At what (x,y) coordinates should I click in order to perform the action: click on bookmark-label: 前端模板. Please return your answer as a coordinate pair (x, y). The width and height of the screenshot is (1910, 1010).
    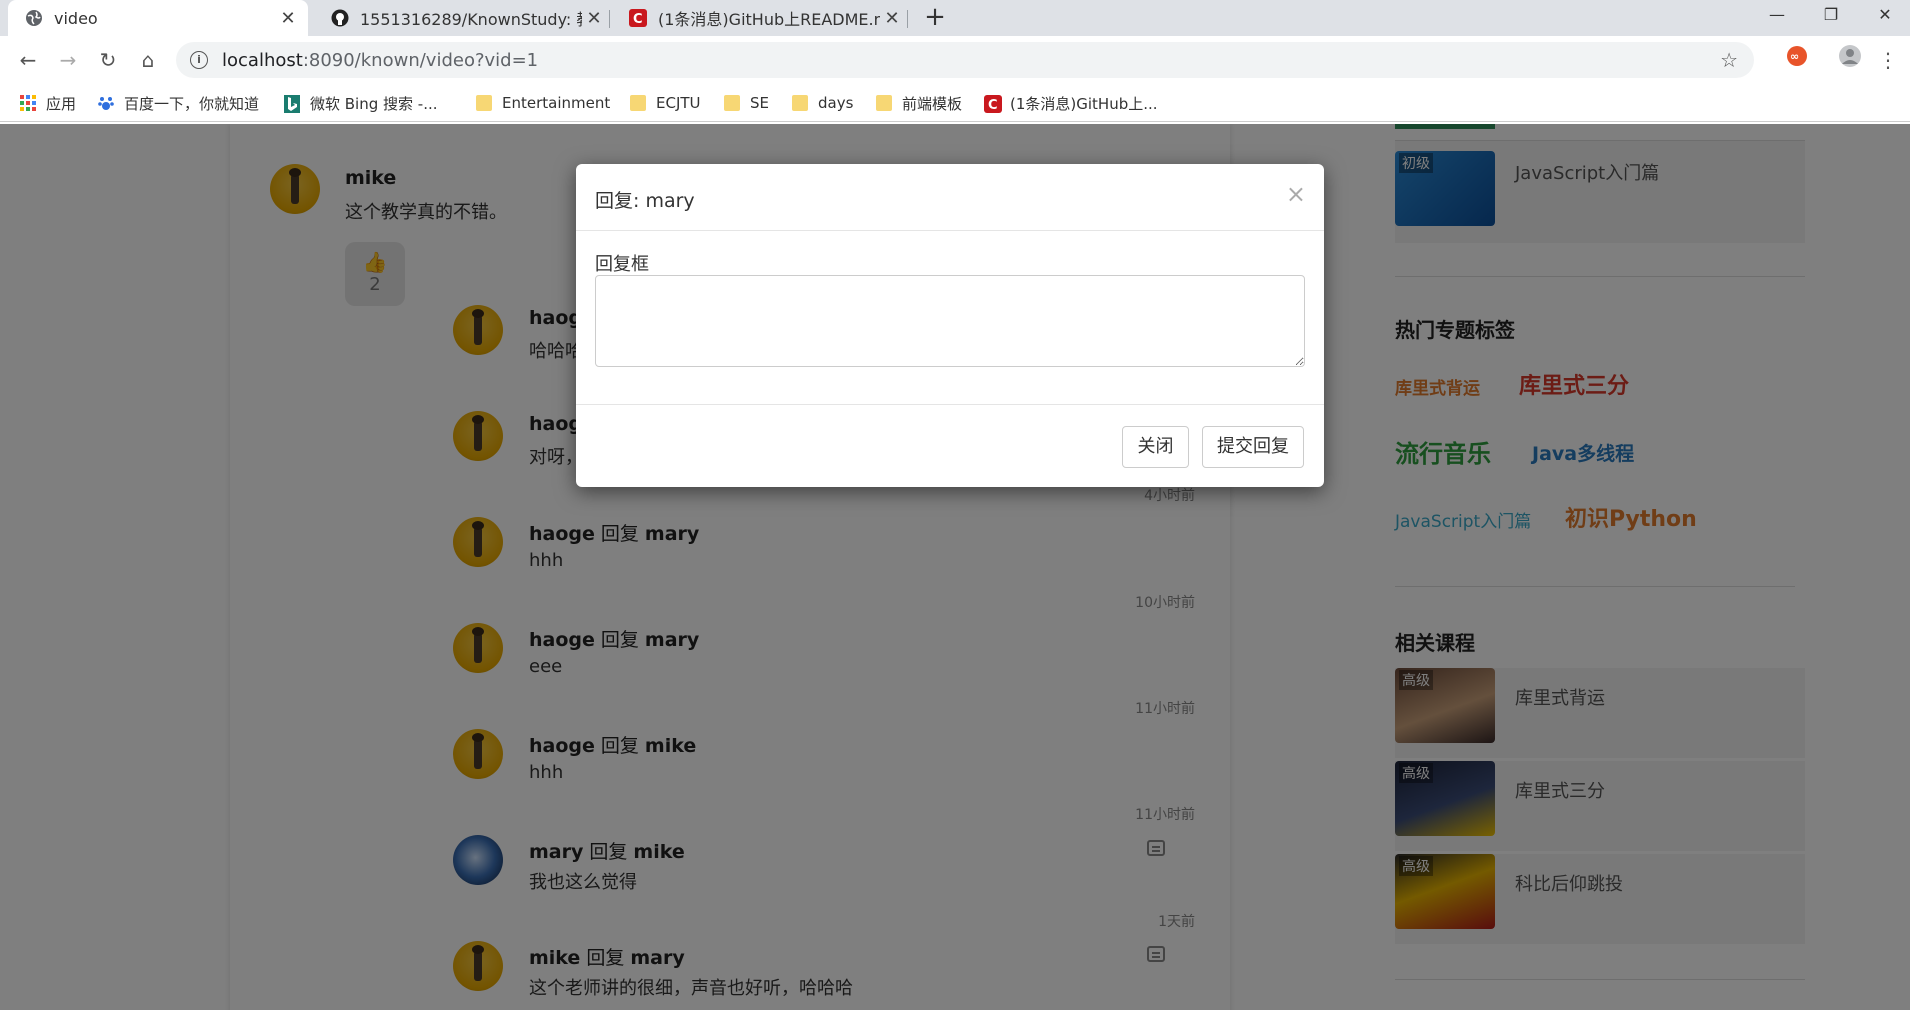
    Looking at the image, I should click on (932, 103).